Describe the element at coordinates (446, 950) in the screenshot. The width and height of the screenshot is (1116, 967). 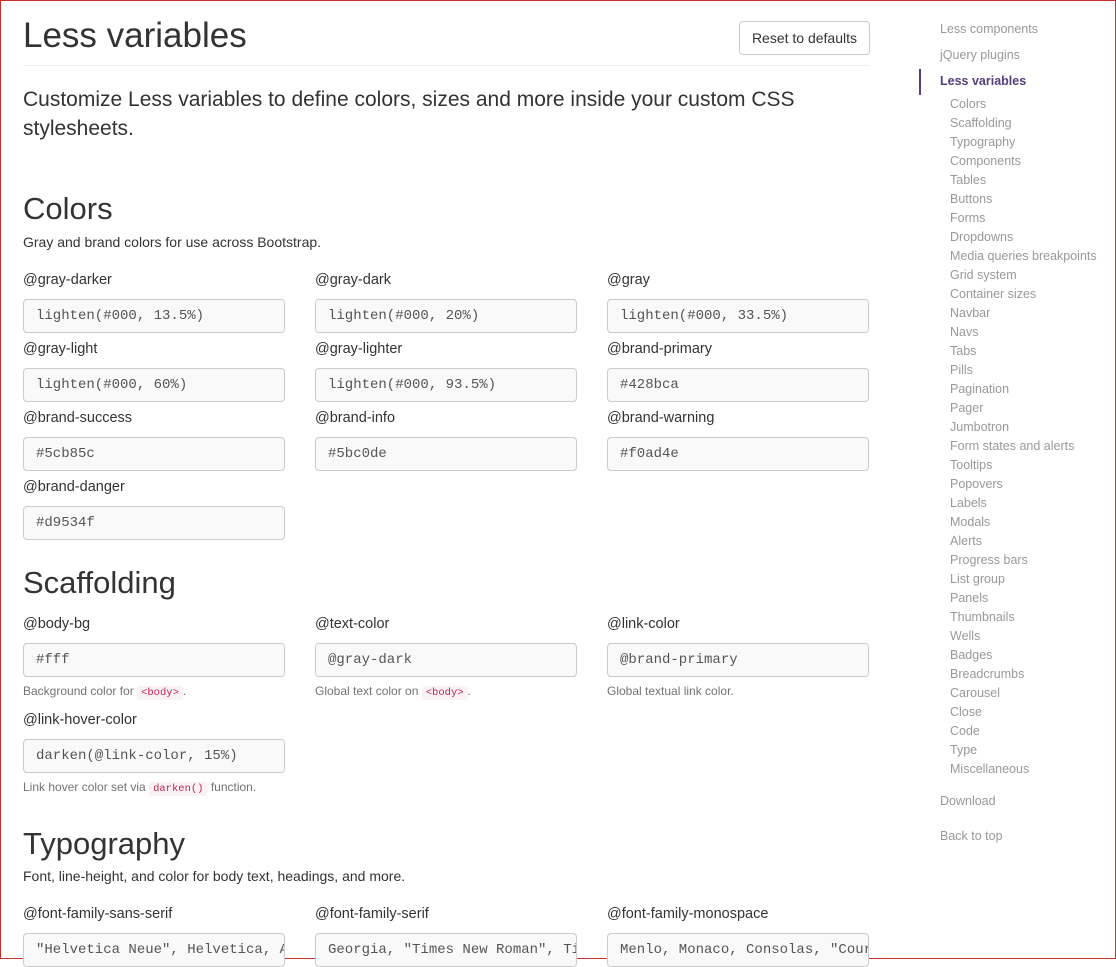
I see `variable-input: Georgia, "Times New Roman", Times, serif` at that location.